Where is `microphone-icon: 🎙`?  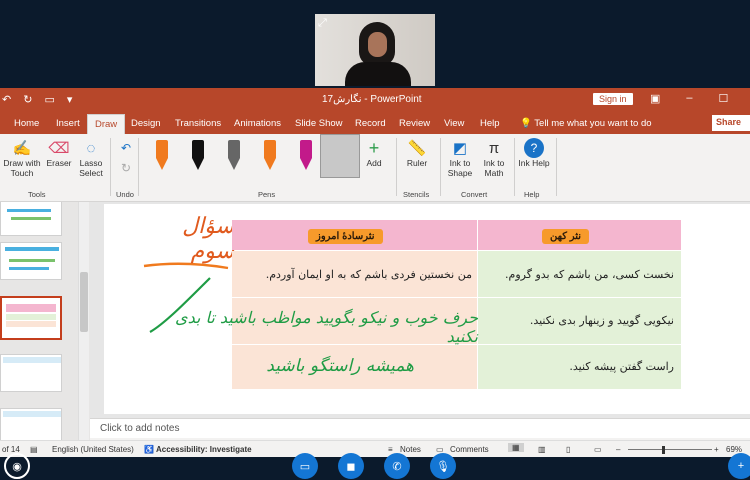
microphone-icon: 🎙 is located at coordinates (443, 466).